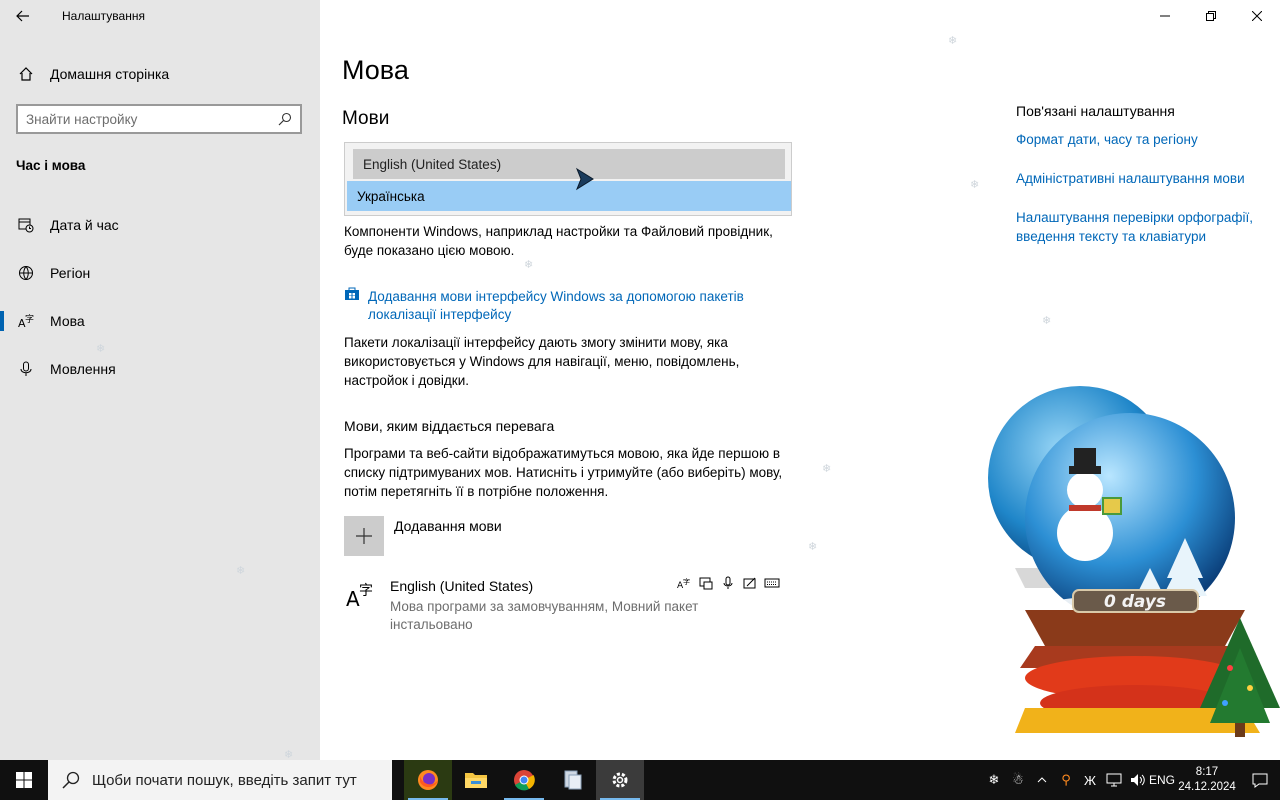 Image resolution: width=1280 pixels, height=800 pixels. I want to click on sidebar-item-label: Дата й час, so click(84, 225).